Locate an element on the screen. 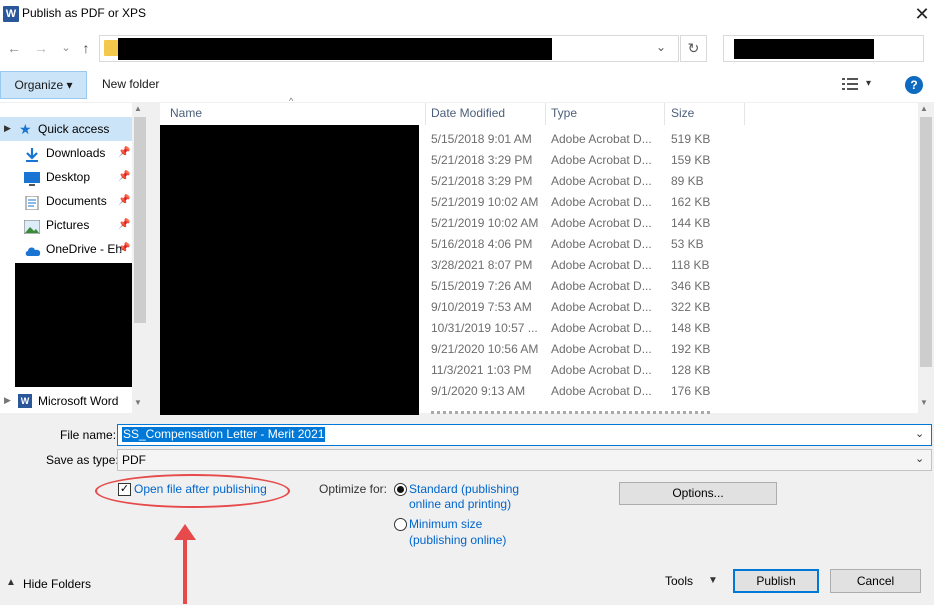 The width and height of the screenshot is (934, 605). publish-button: Publish is located at coordinates (776, 581).